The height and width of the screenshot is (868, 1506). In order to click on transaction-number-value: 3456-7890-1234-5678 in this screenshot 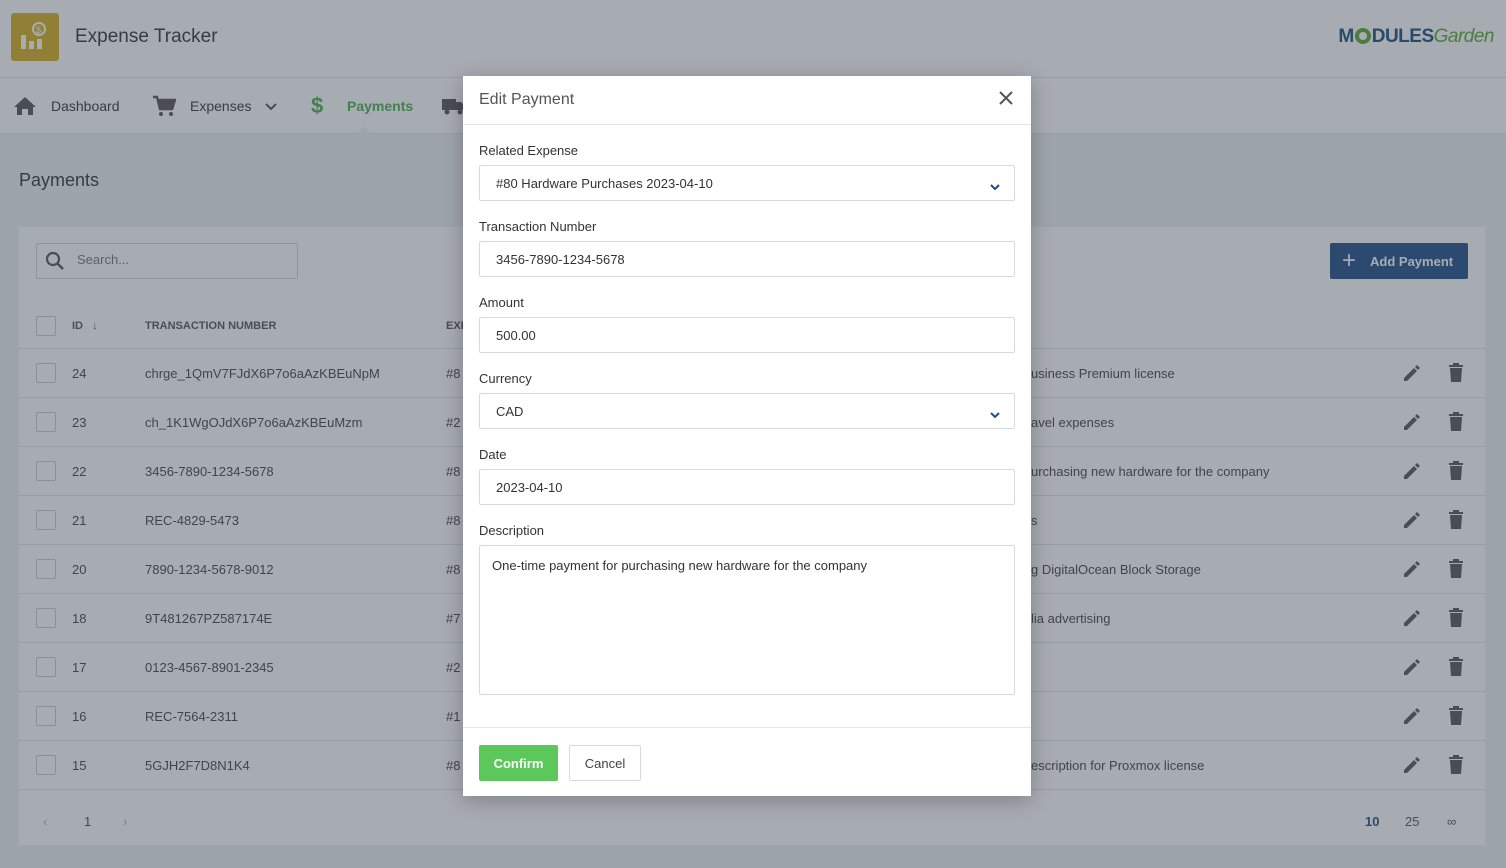, I will do `click(560, 259)`.